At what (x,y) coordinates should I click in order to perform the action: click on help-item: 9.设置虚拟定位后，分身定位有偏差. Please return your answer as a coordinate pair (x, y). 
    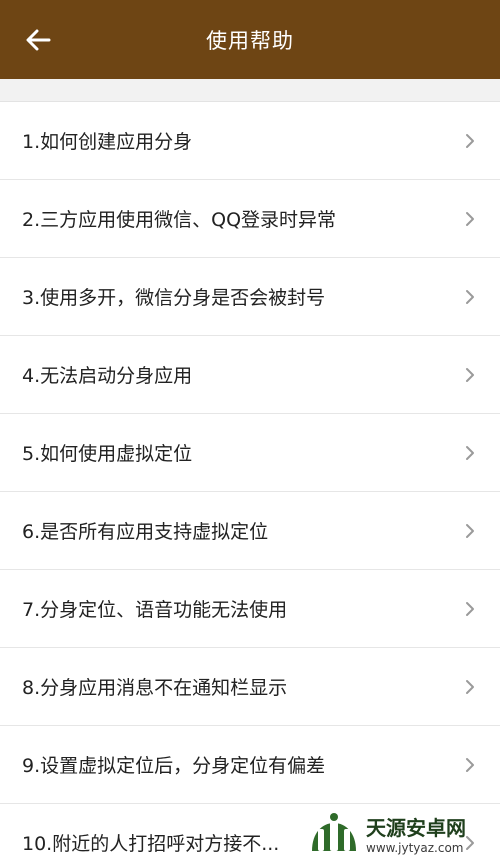
    Looking at the image, I should click on (250, 765).